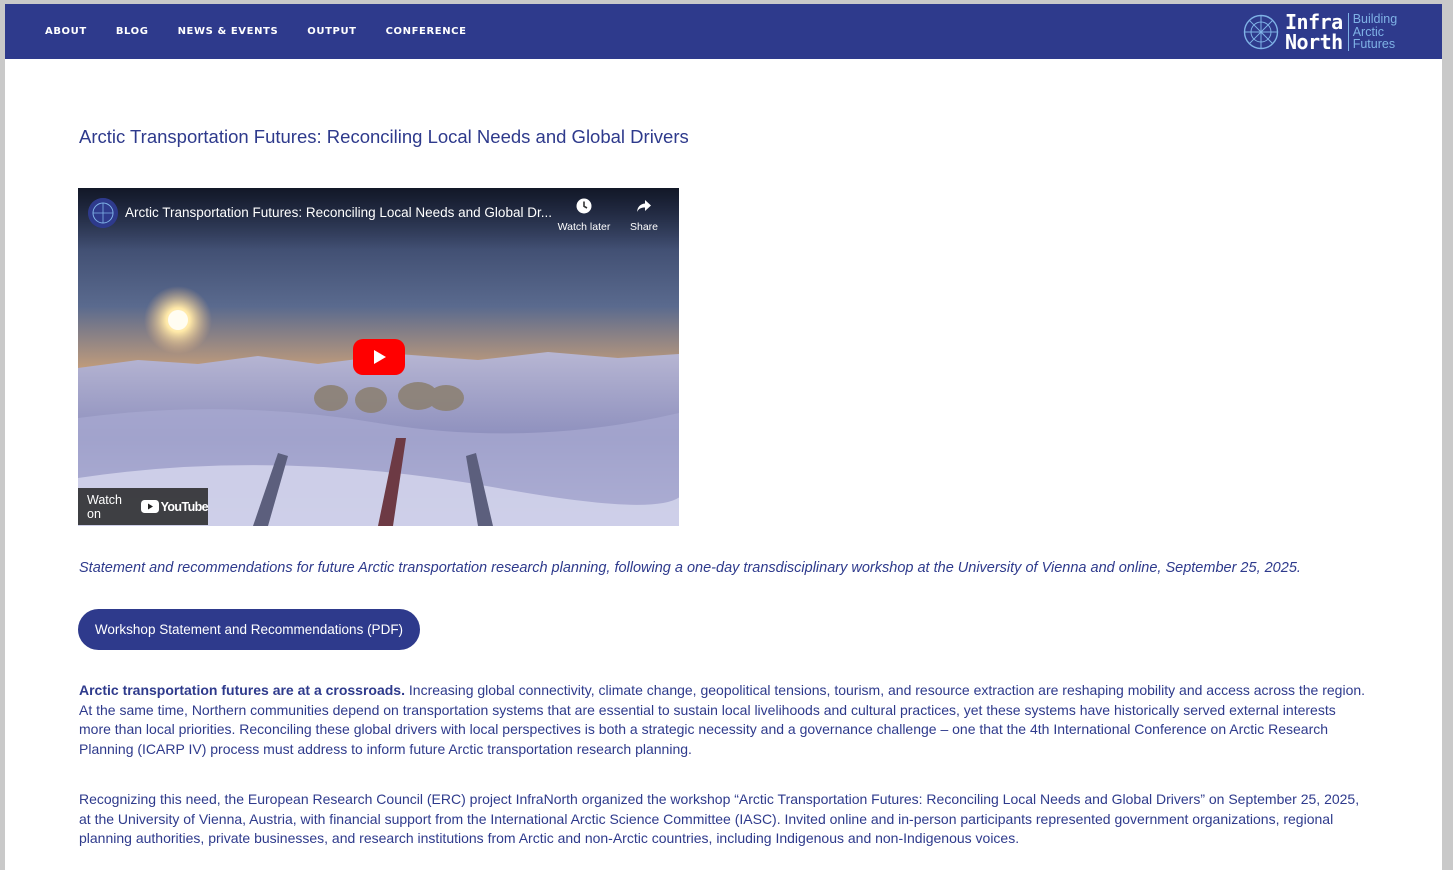 This screenshot has width=1453, height=870. What do you see at coordinates (644, 227) in the screenshot?
I see `share-label: Share` at bounding box center [644, 227].